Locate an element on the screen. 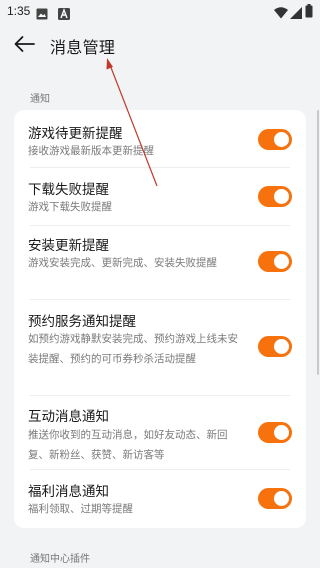  setting-title: 福利消息通知 is located at coordinates (68, 492).